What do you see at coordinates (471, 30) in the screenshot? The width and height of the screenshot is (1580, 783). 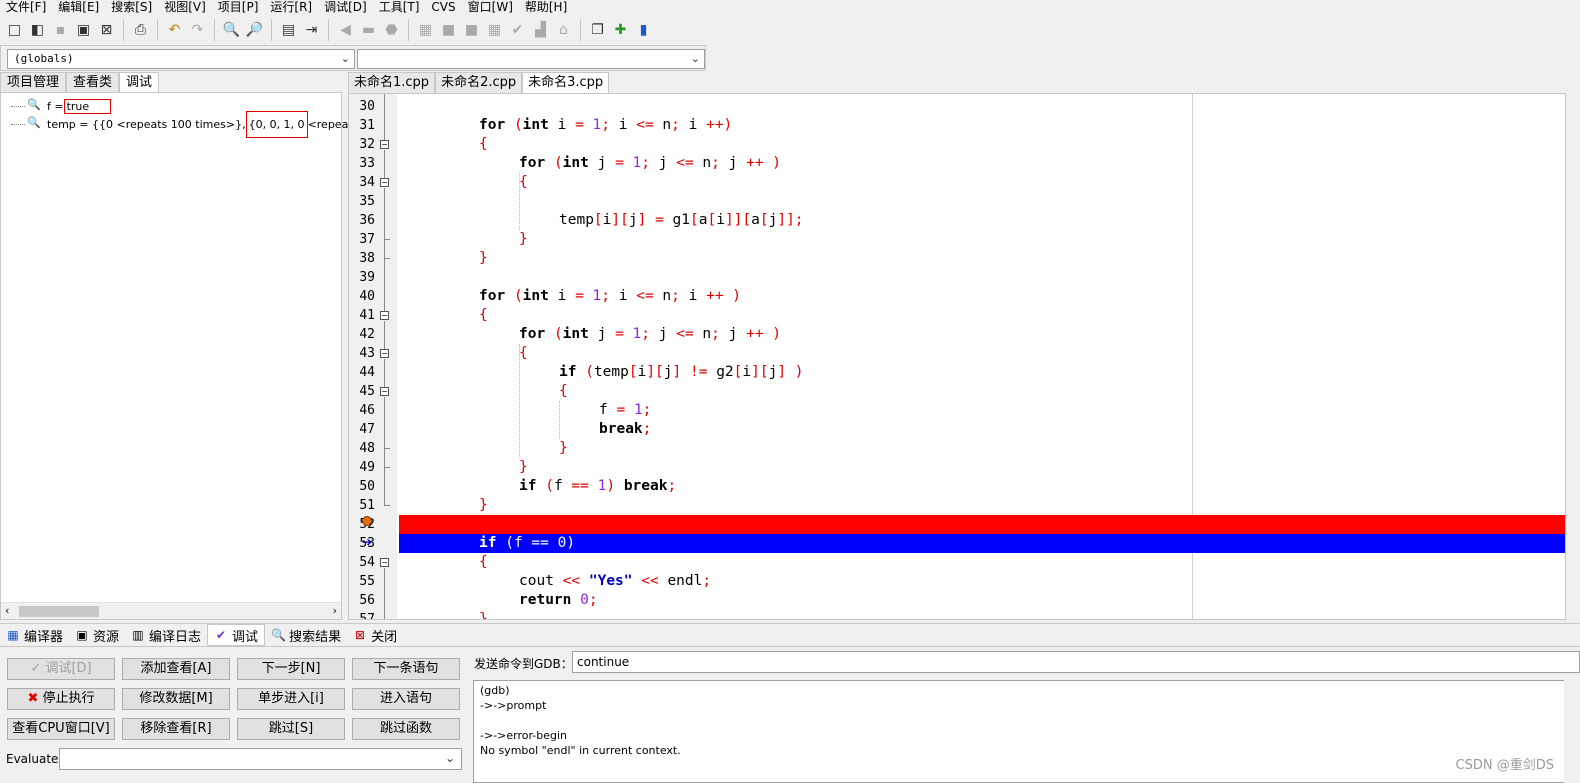 I see `block2-icon: ■` at bounding box center [471, 30].